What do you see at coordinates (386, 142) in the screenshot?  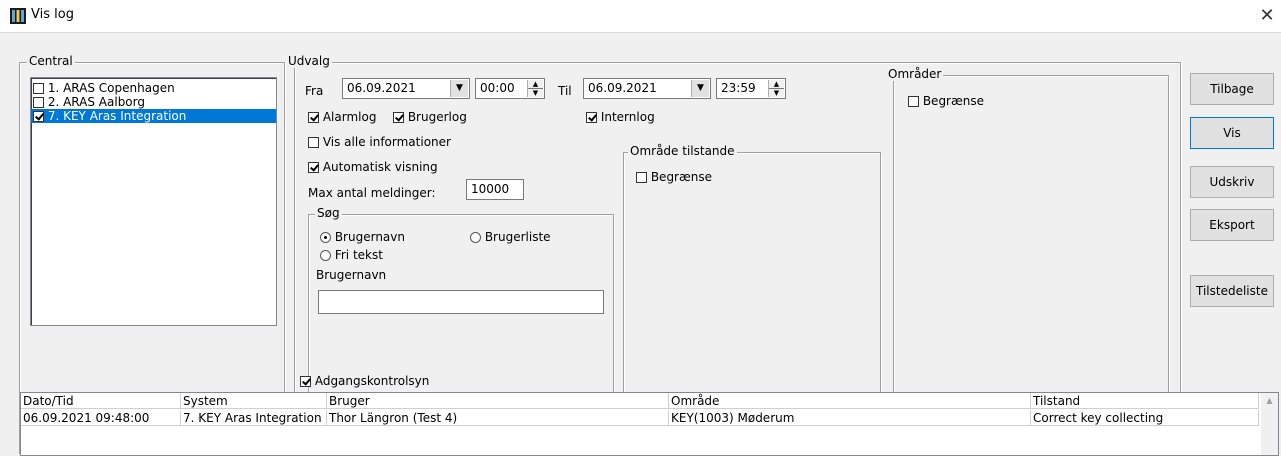 I see `vis-alle-label: Vis alle informationer` at bounding box center [386, 142].